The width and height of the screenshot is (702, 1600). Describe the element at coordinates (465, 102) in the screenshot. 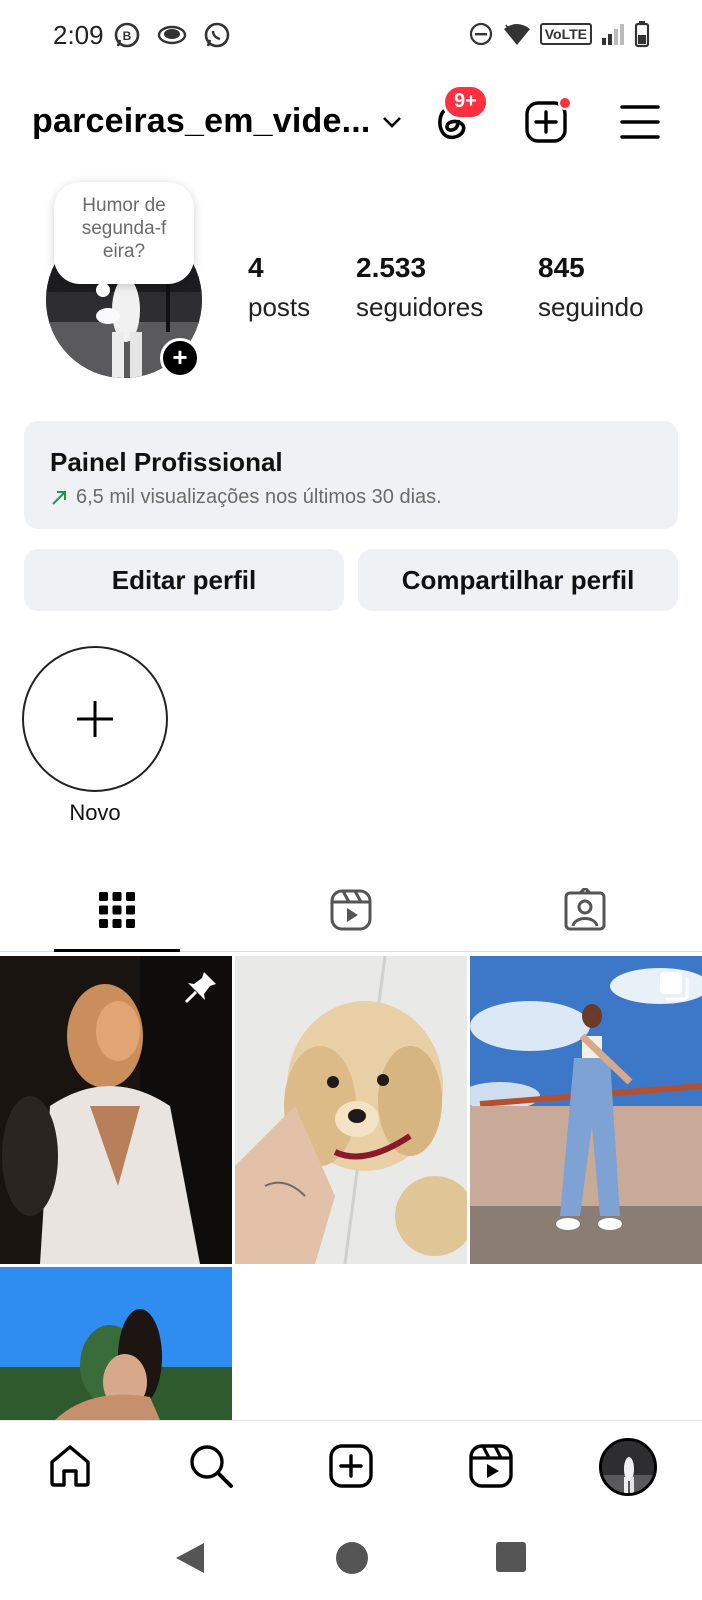

I see `threads-notification-badge: 9+` at that location.